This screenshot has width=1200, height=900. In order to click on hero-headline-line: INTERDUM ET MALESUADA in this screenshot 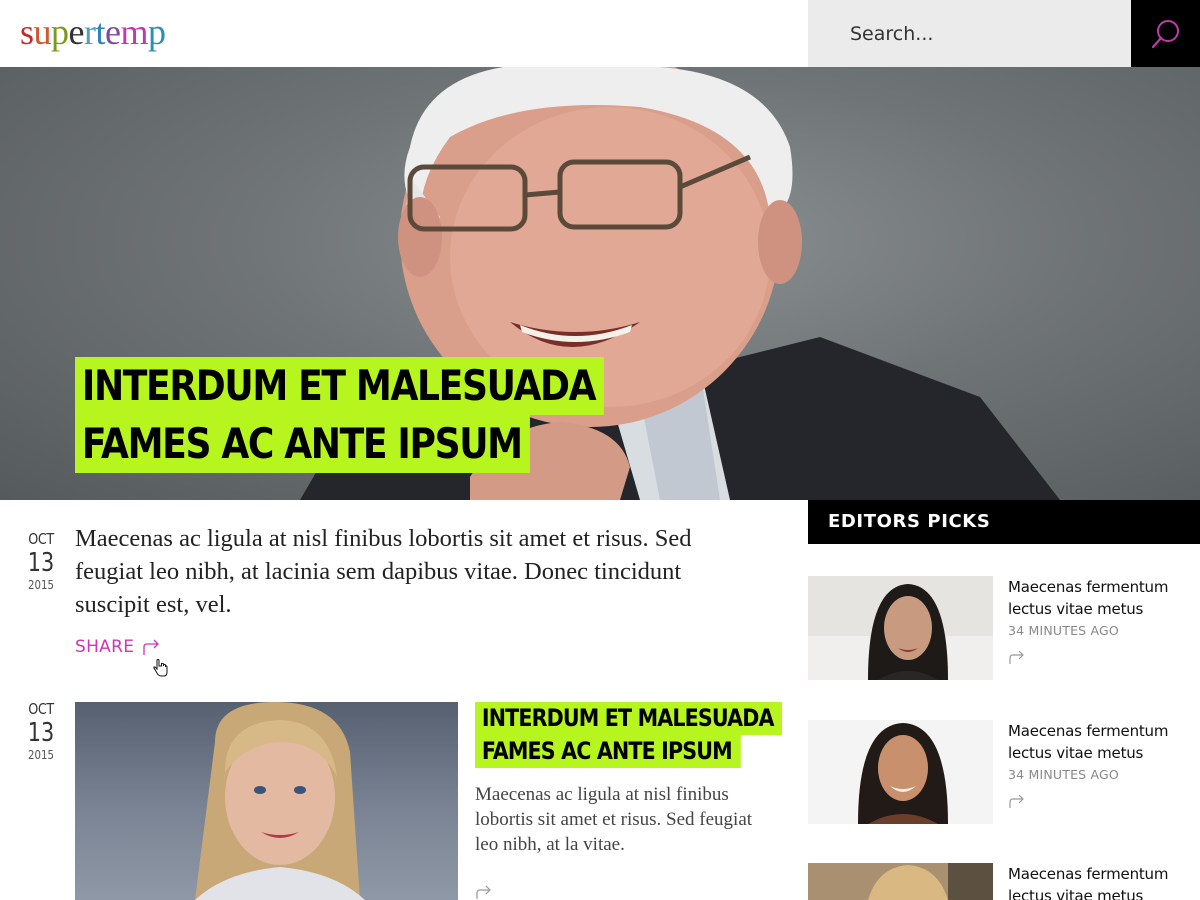, I will do `click(339, 386)`.